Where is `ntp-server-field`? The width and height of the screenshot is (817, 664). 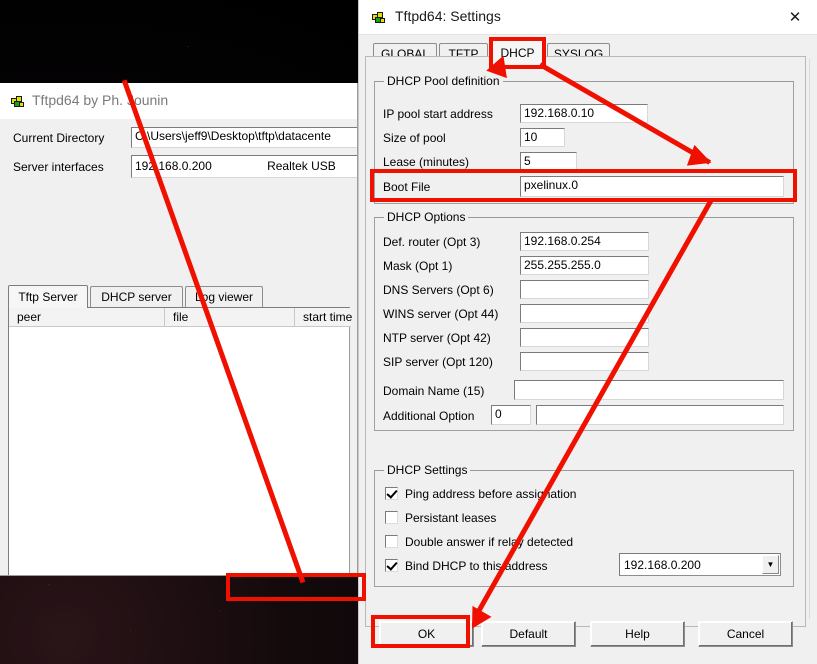 ntp-server-field is located at coordinates (584, 337).